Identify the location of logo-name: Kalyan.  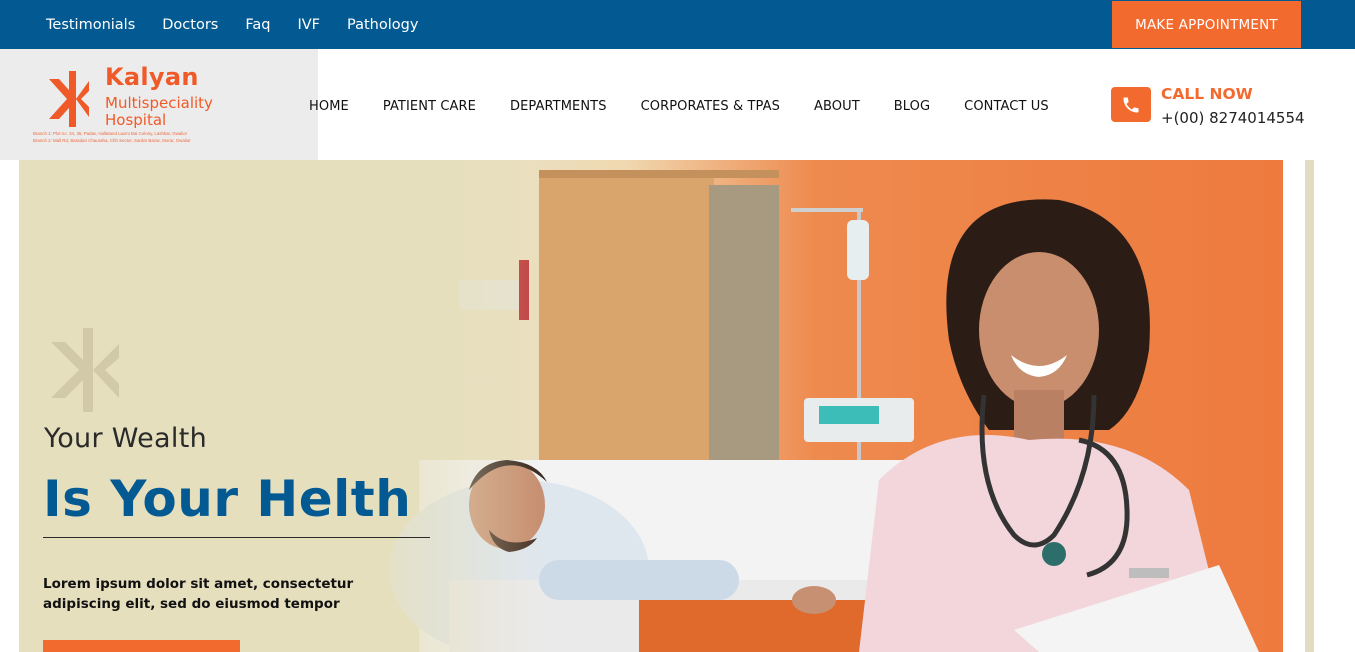
(152, 77).